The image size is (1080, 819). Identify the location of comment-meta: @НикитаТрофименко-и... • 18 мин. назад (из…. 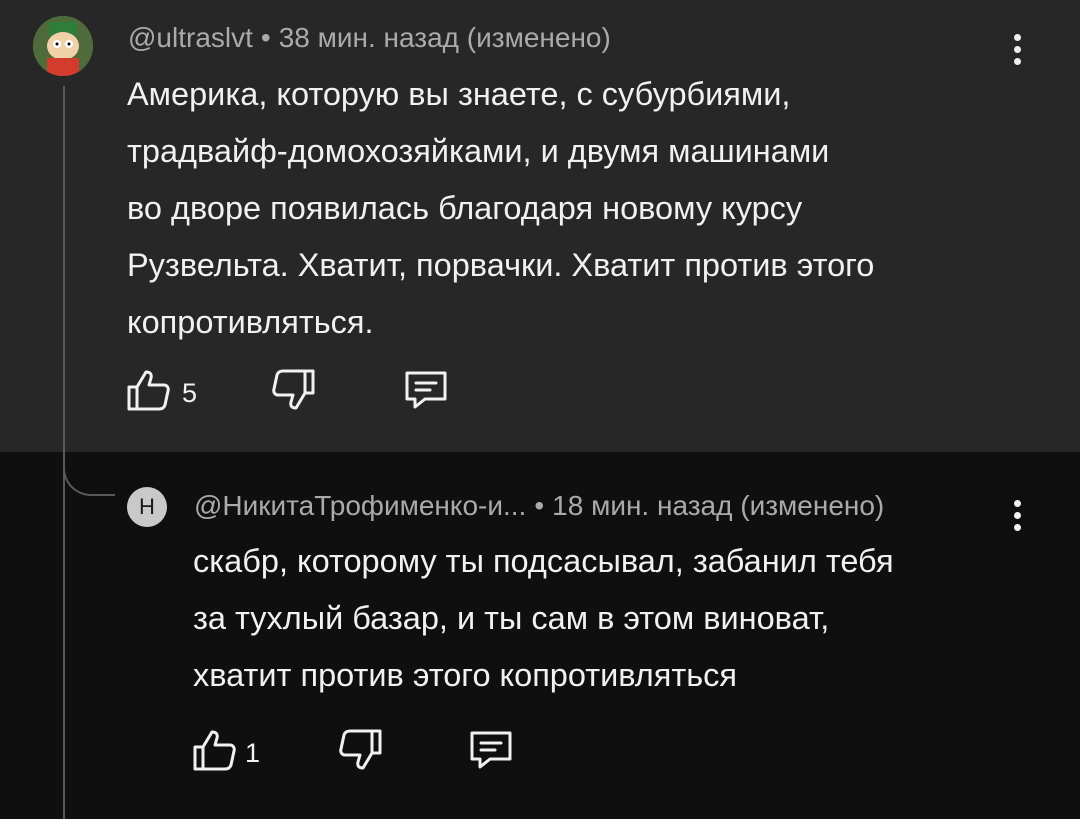
(539, 506).